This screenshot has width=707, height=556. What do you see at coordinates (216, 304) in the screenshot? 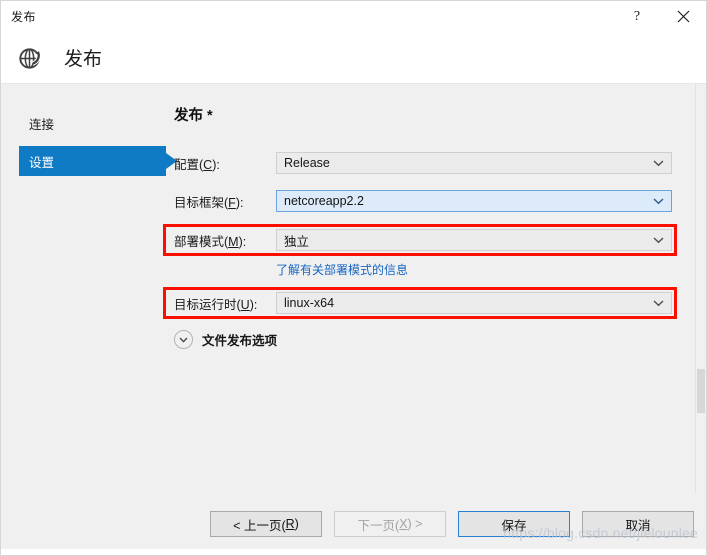
I see `target-runtime-label: 目标运行时(U):` at bounding box center [216, 304].